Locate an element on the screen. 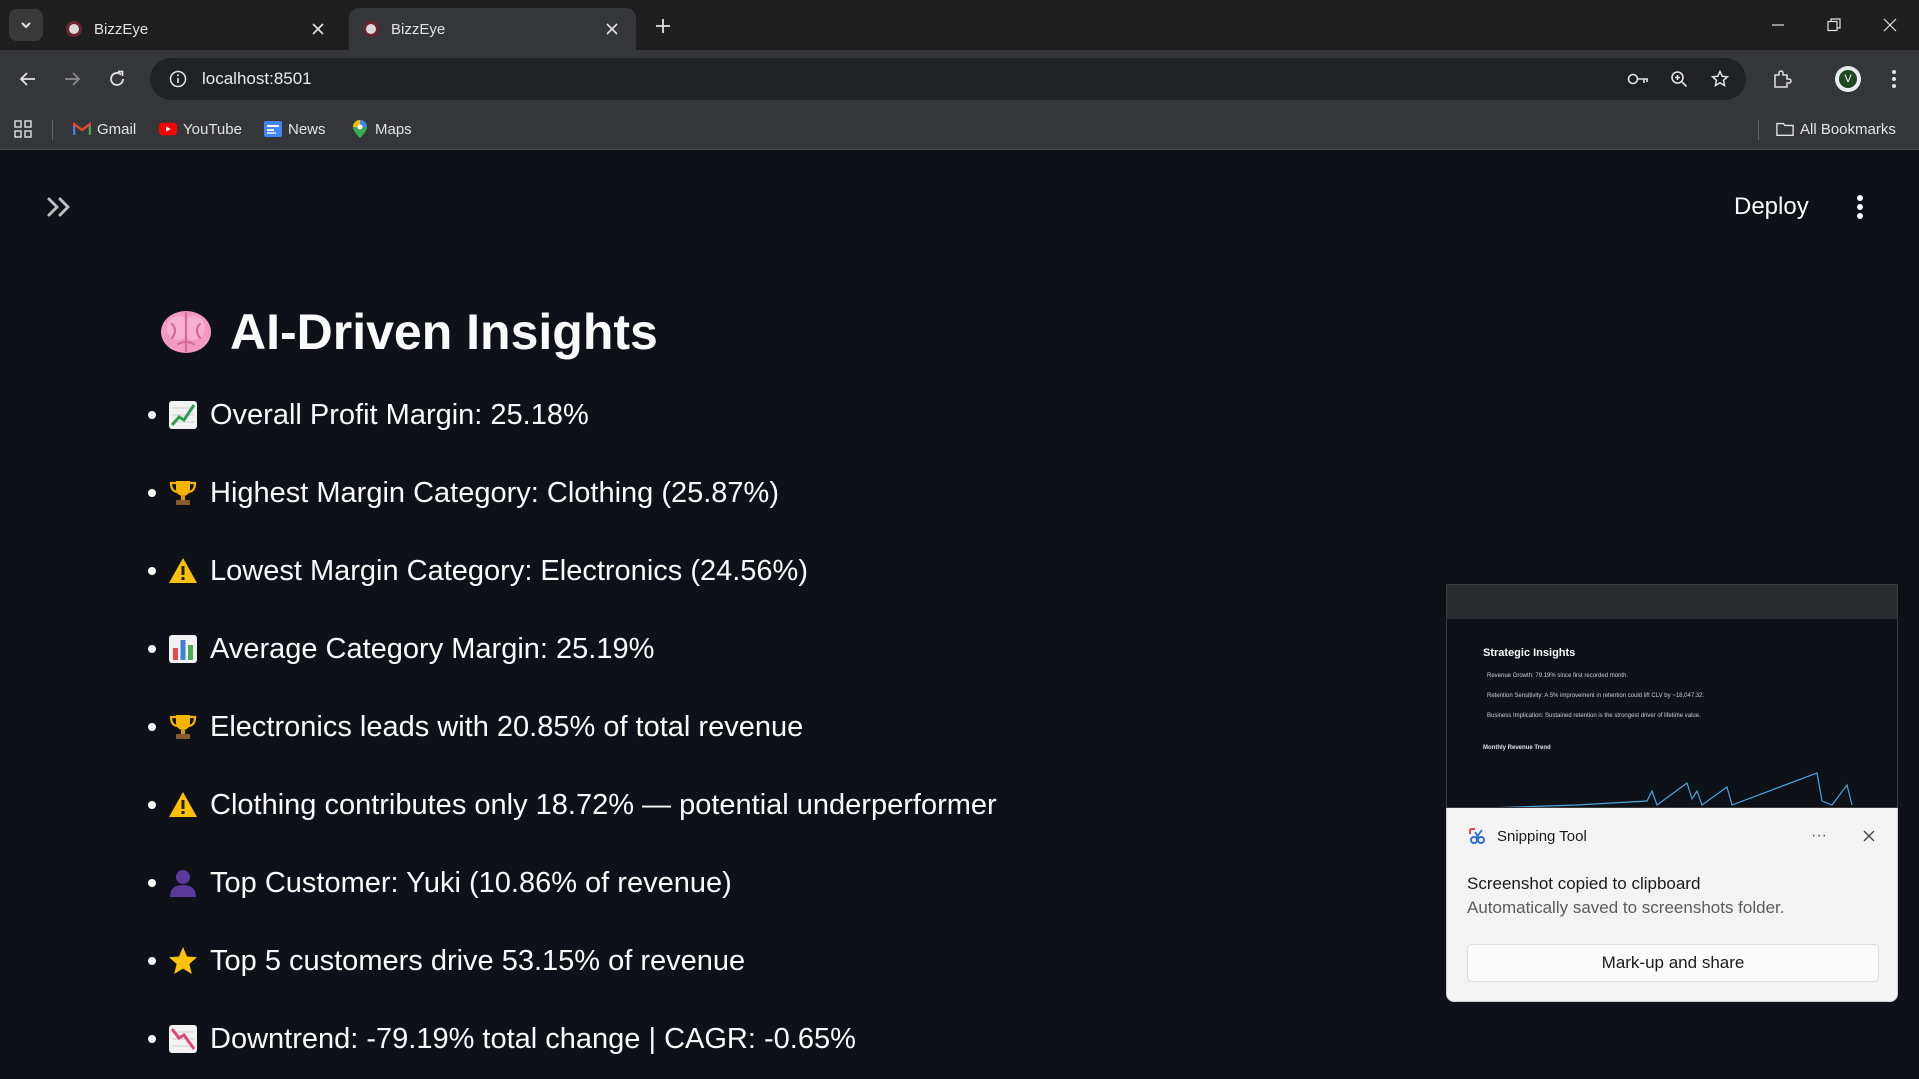 This screenshot has width=1919, height=1079. brain-icon is located at coordinates (186, 332).